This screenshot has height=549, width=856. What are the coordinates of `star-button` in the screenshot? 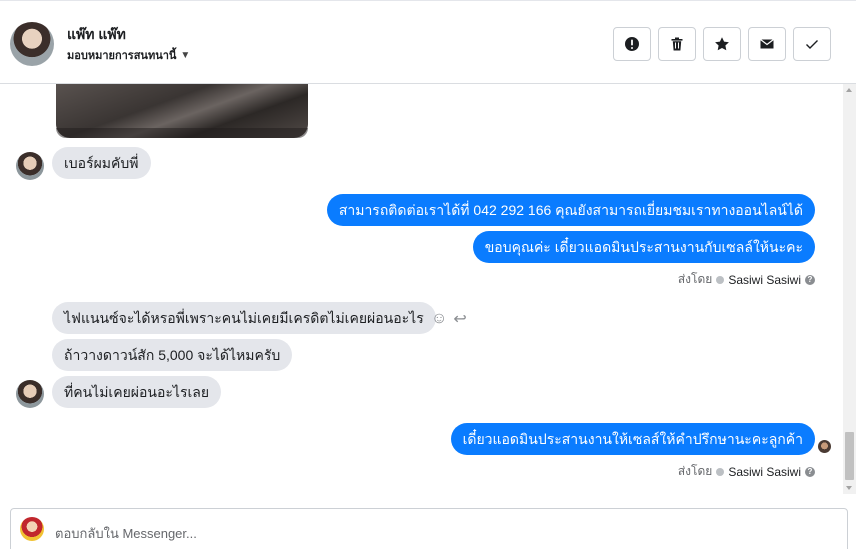 It's located at (722, 44).